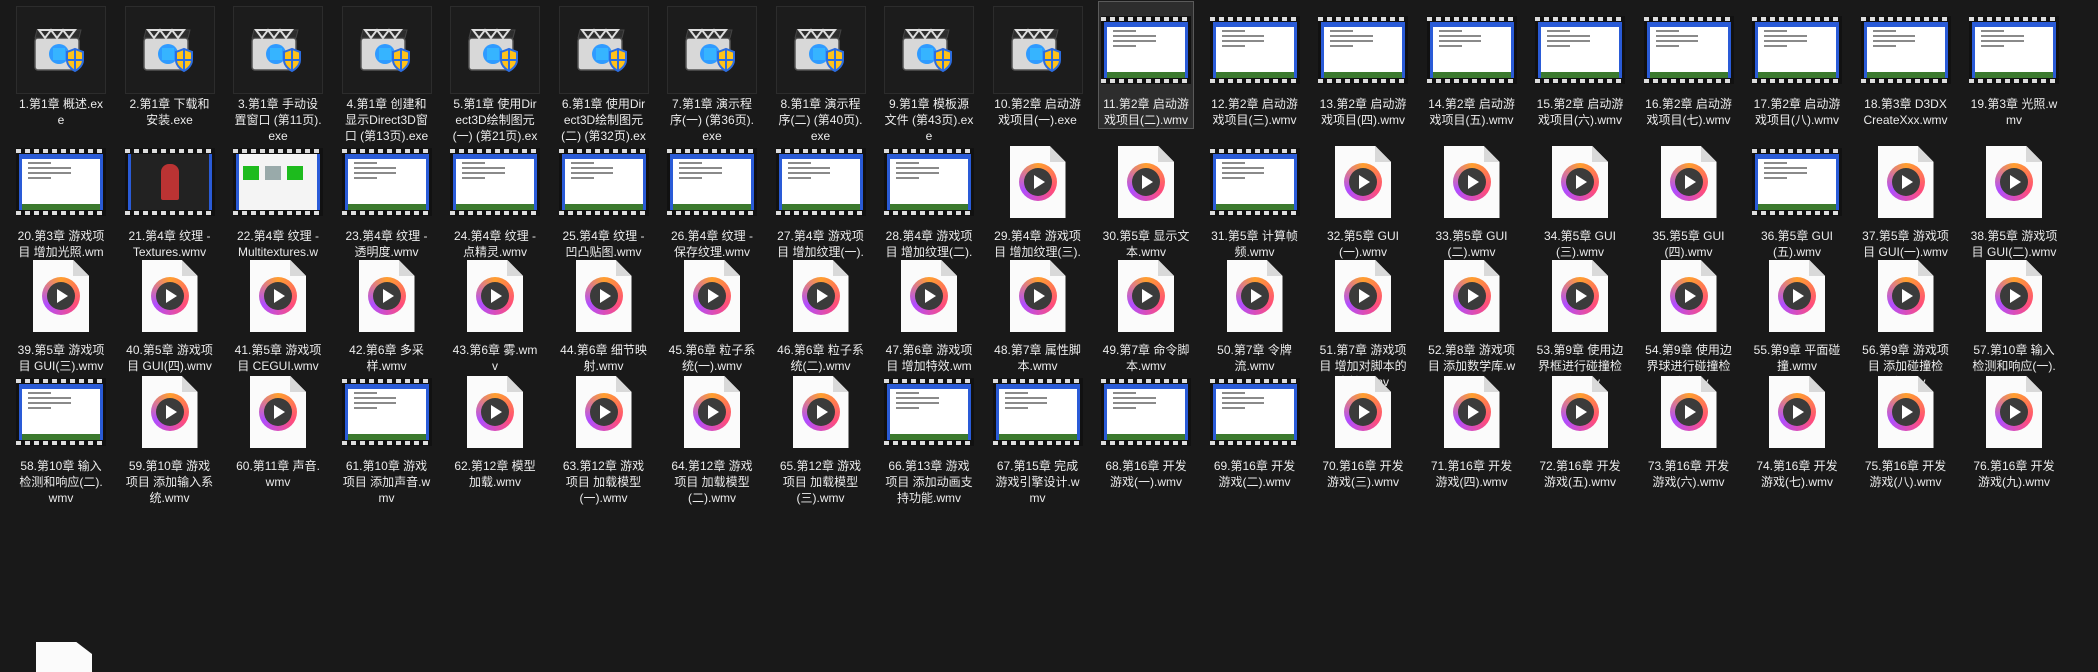 The height and width of the screenshot is (672, 2098). Describe the element at coordinates (1580, 197) in the screenshot. I see `file-item: 34.第5章 GUI(三).wmv` at that location.